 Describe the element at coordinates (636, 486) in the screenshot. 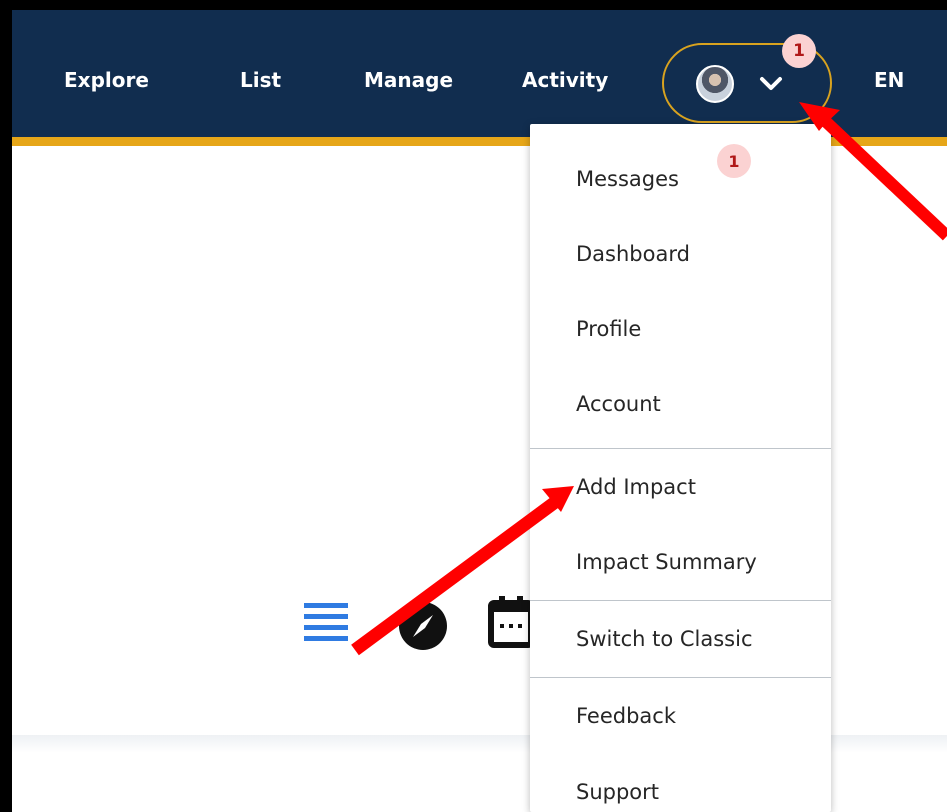

I see `menu-item-add-impact-label: Add Impact` at that location.